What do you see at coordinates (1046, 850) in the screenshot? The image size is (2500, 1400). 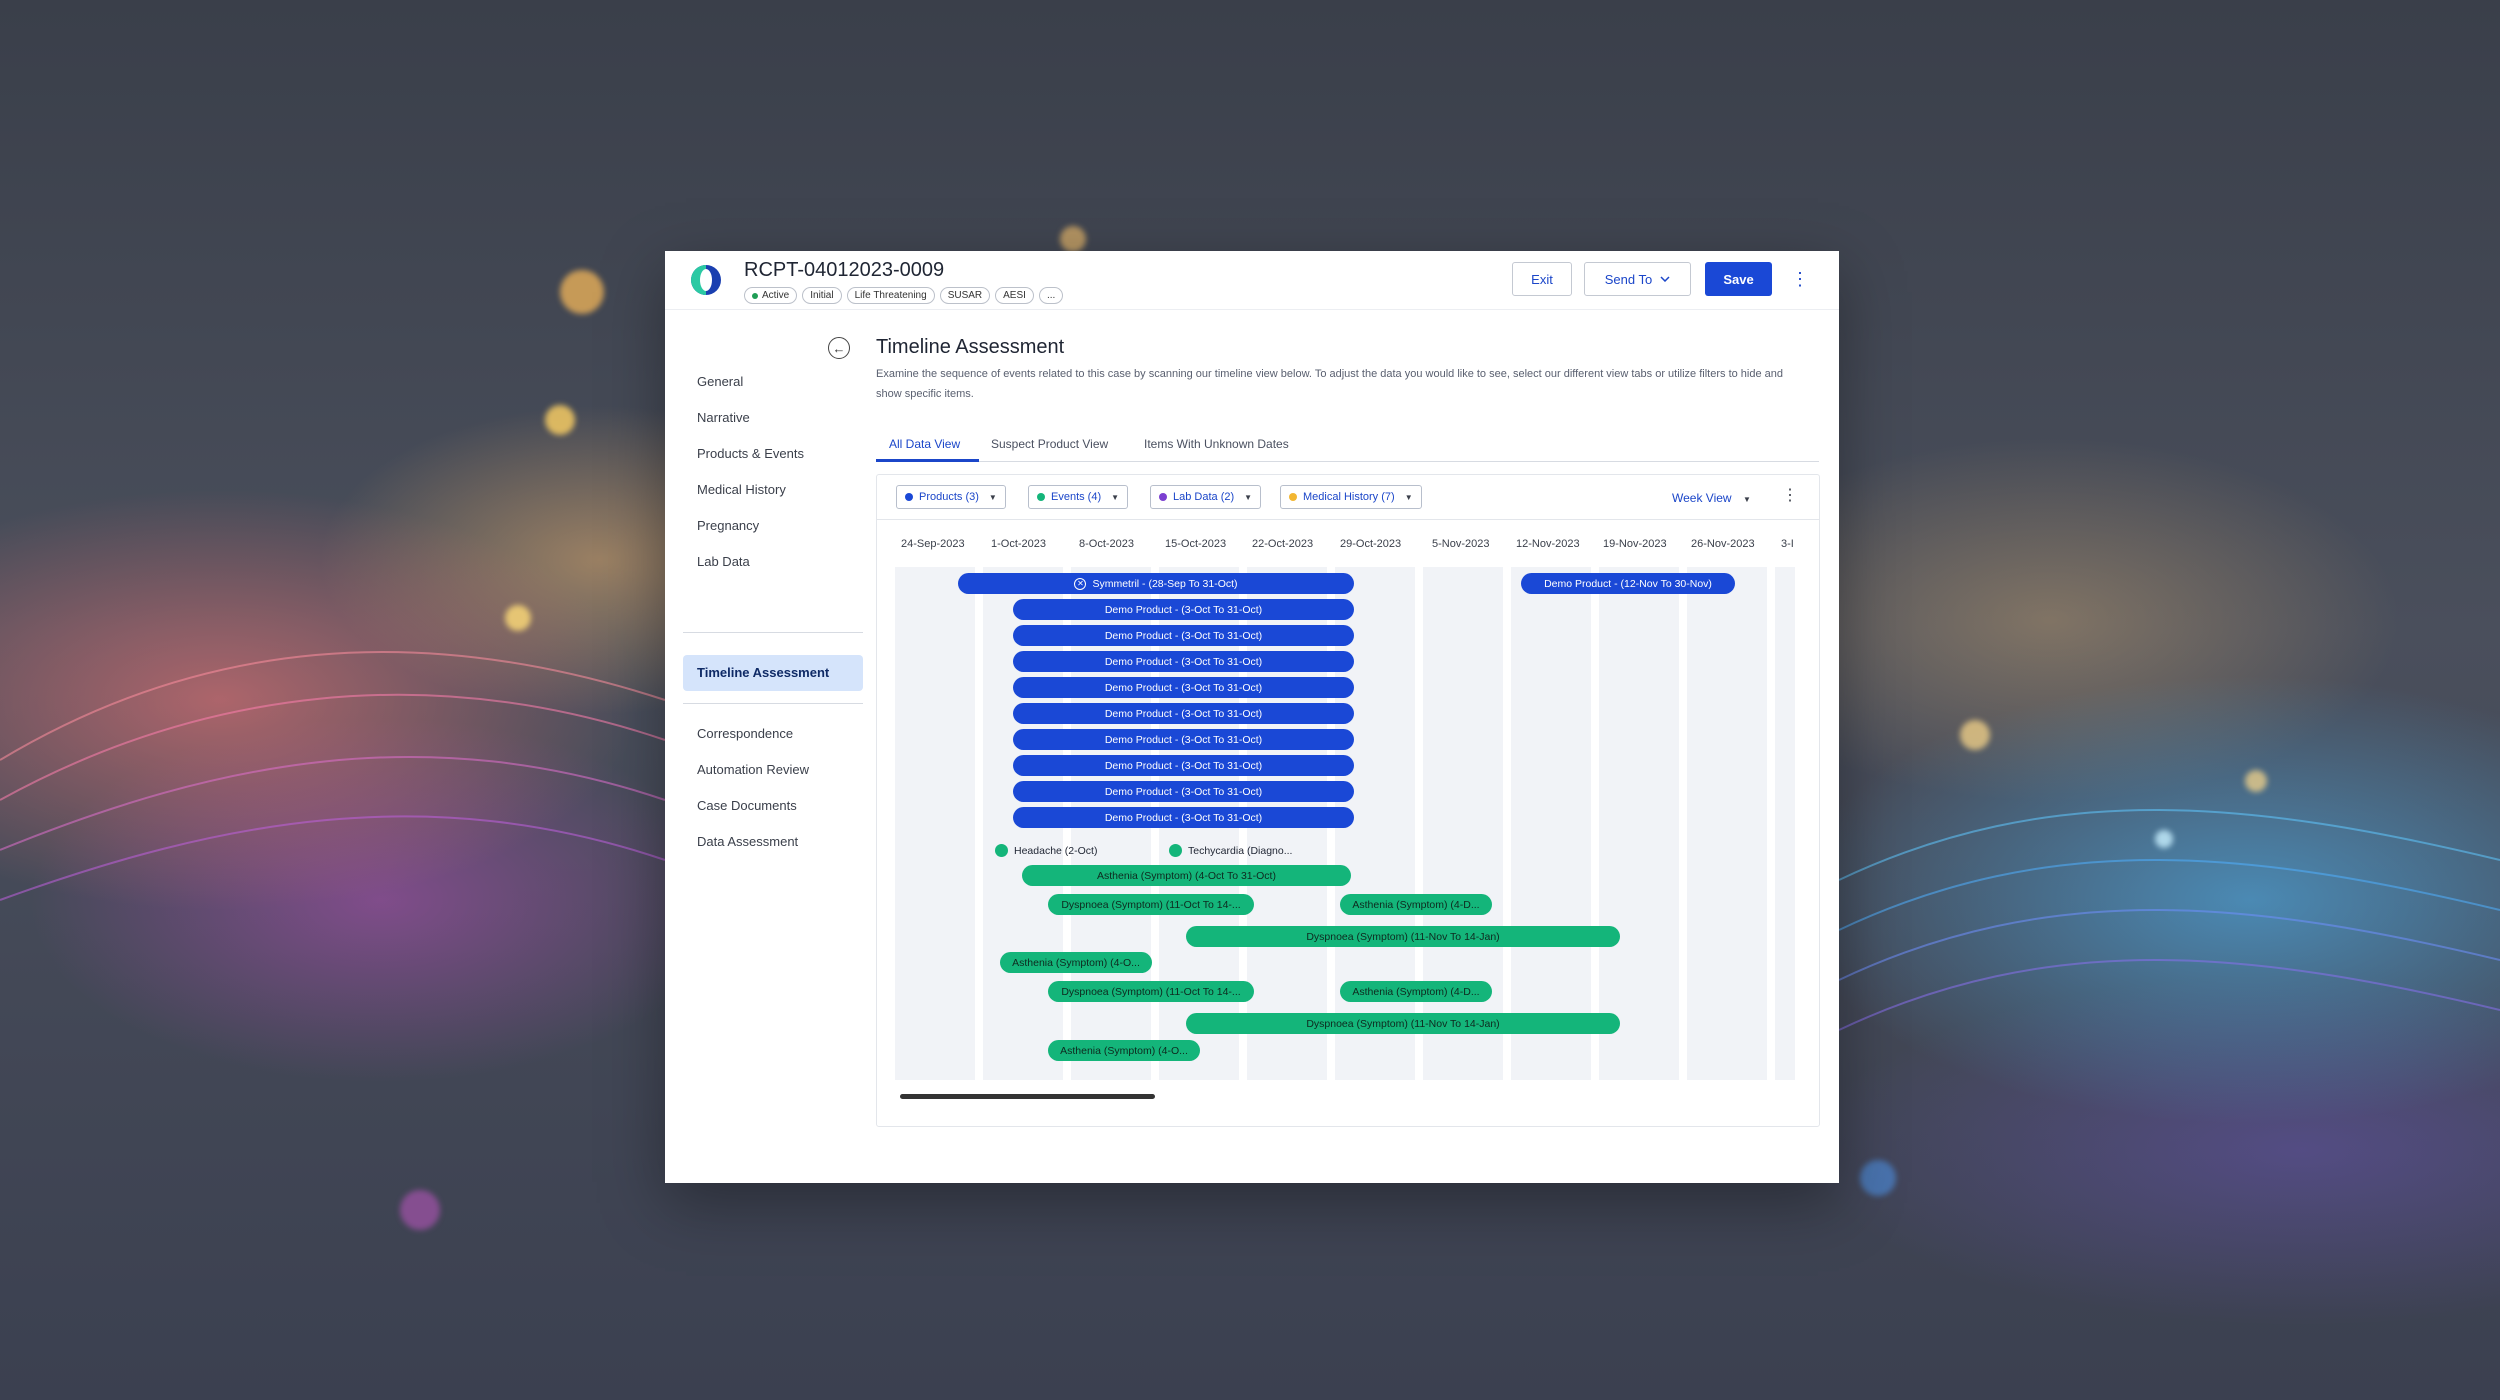 I see `event-point: Headache (2-Oct)` at bounding box center [1046, 850].